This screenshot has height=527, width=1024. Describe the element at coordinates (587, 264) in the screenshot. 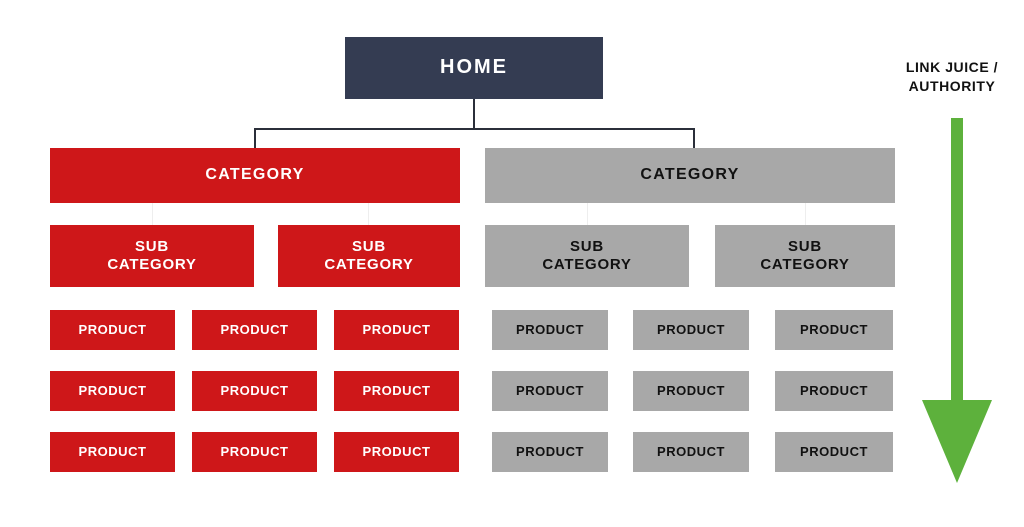

I see `node-subcategory-right-1-line2: CATEGORY` at that location.